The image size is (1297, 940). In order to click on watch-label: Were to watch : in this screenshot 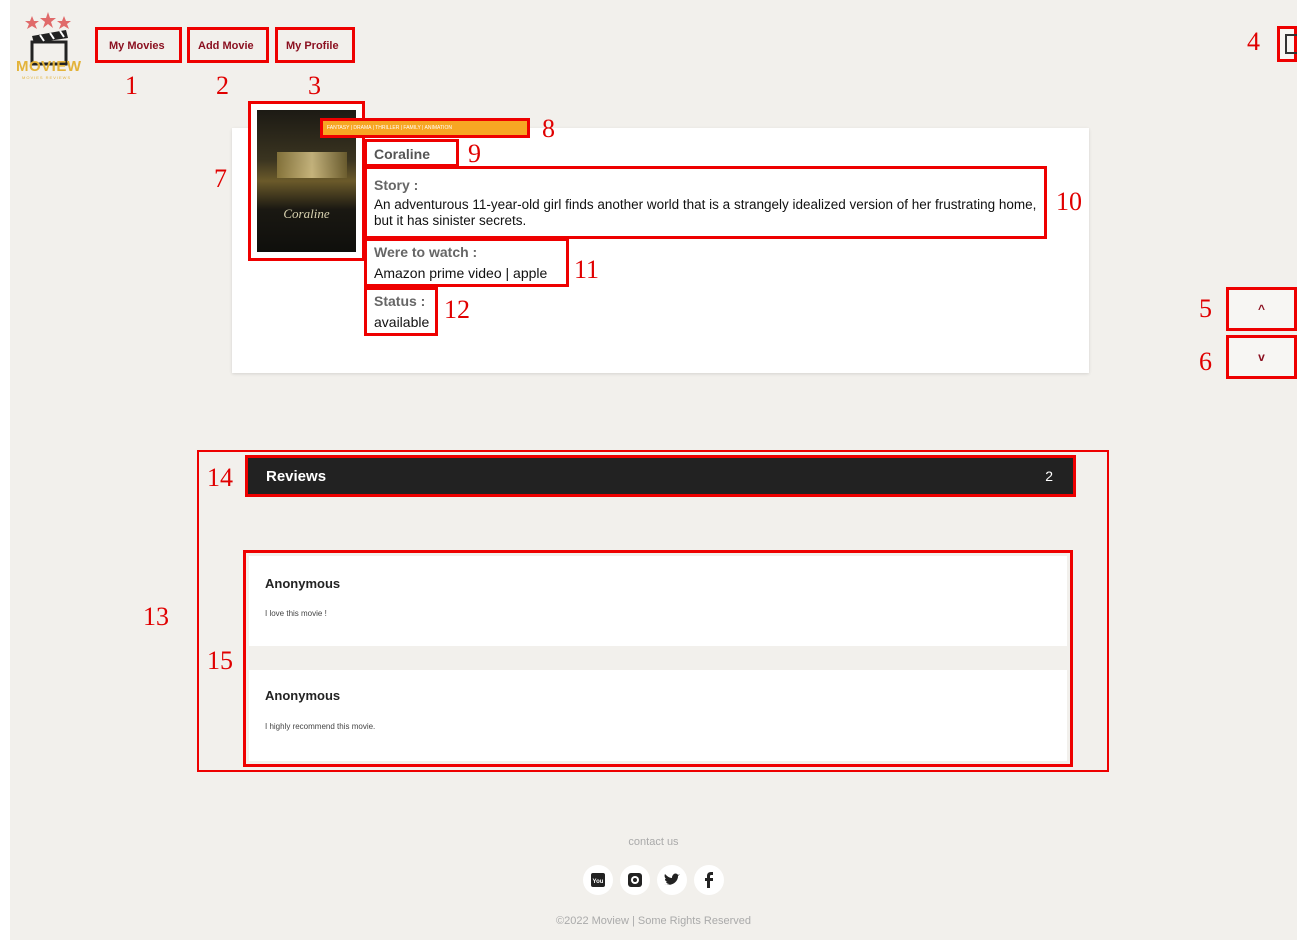, I will do `click(426, 252)`.